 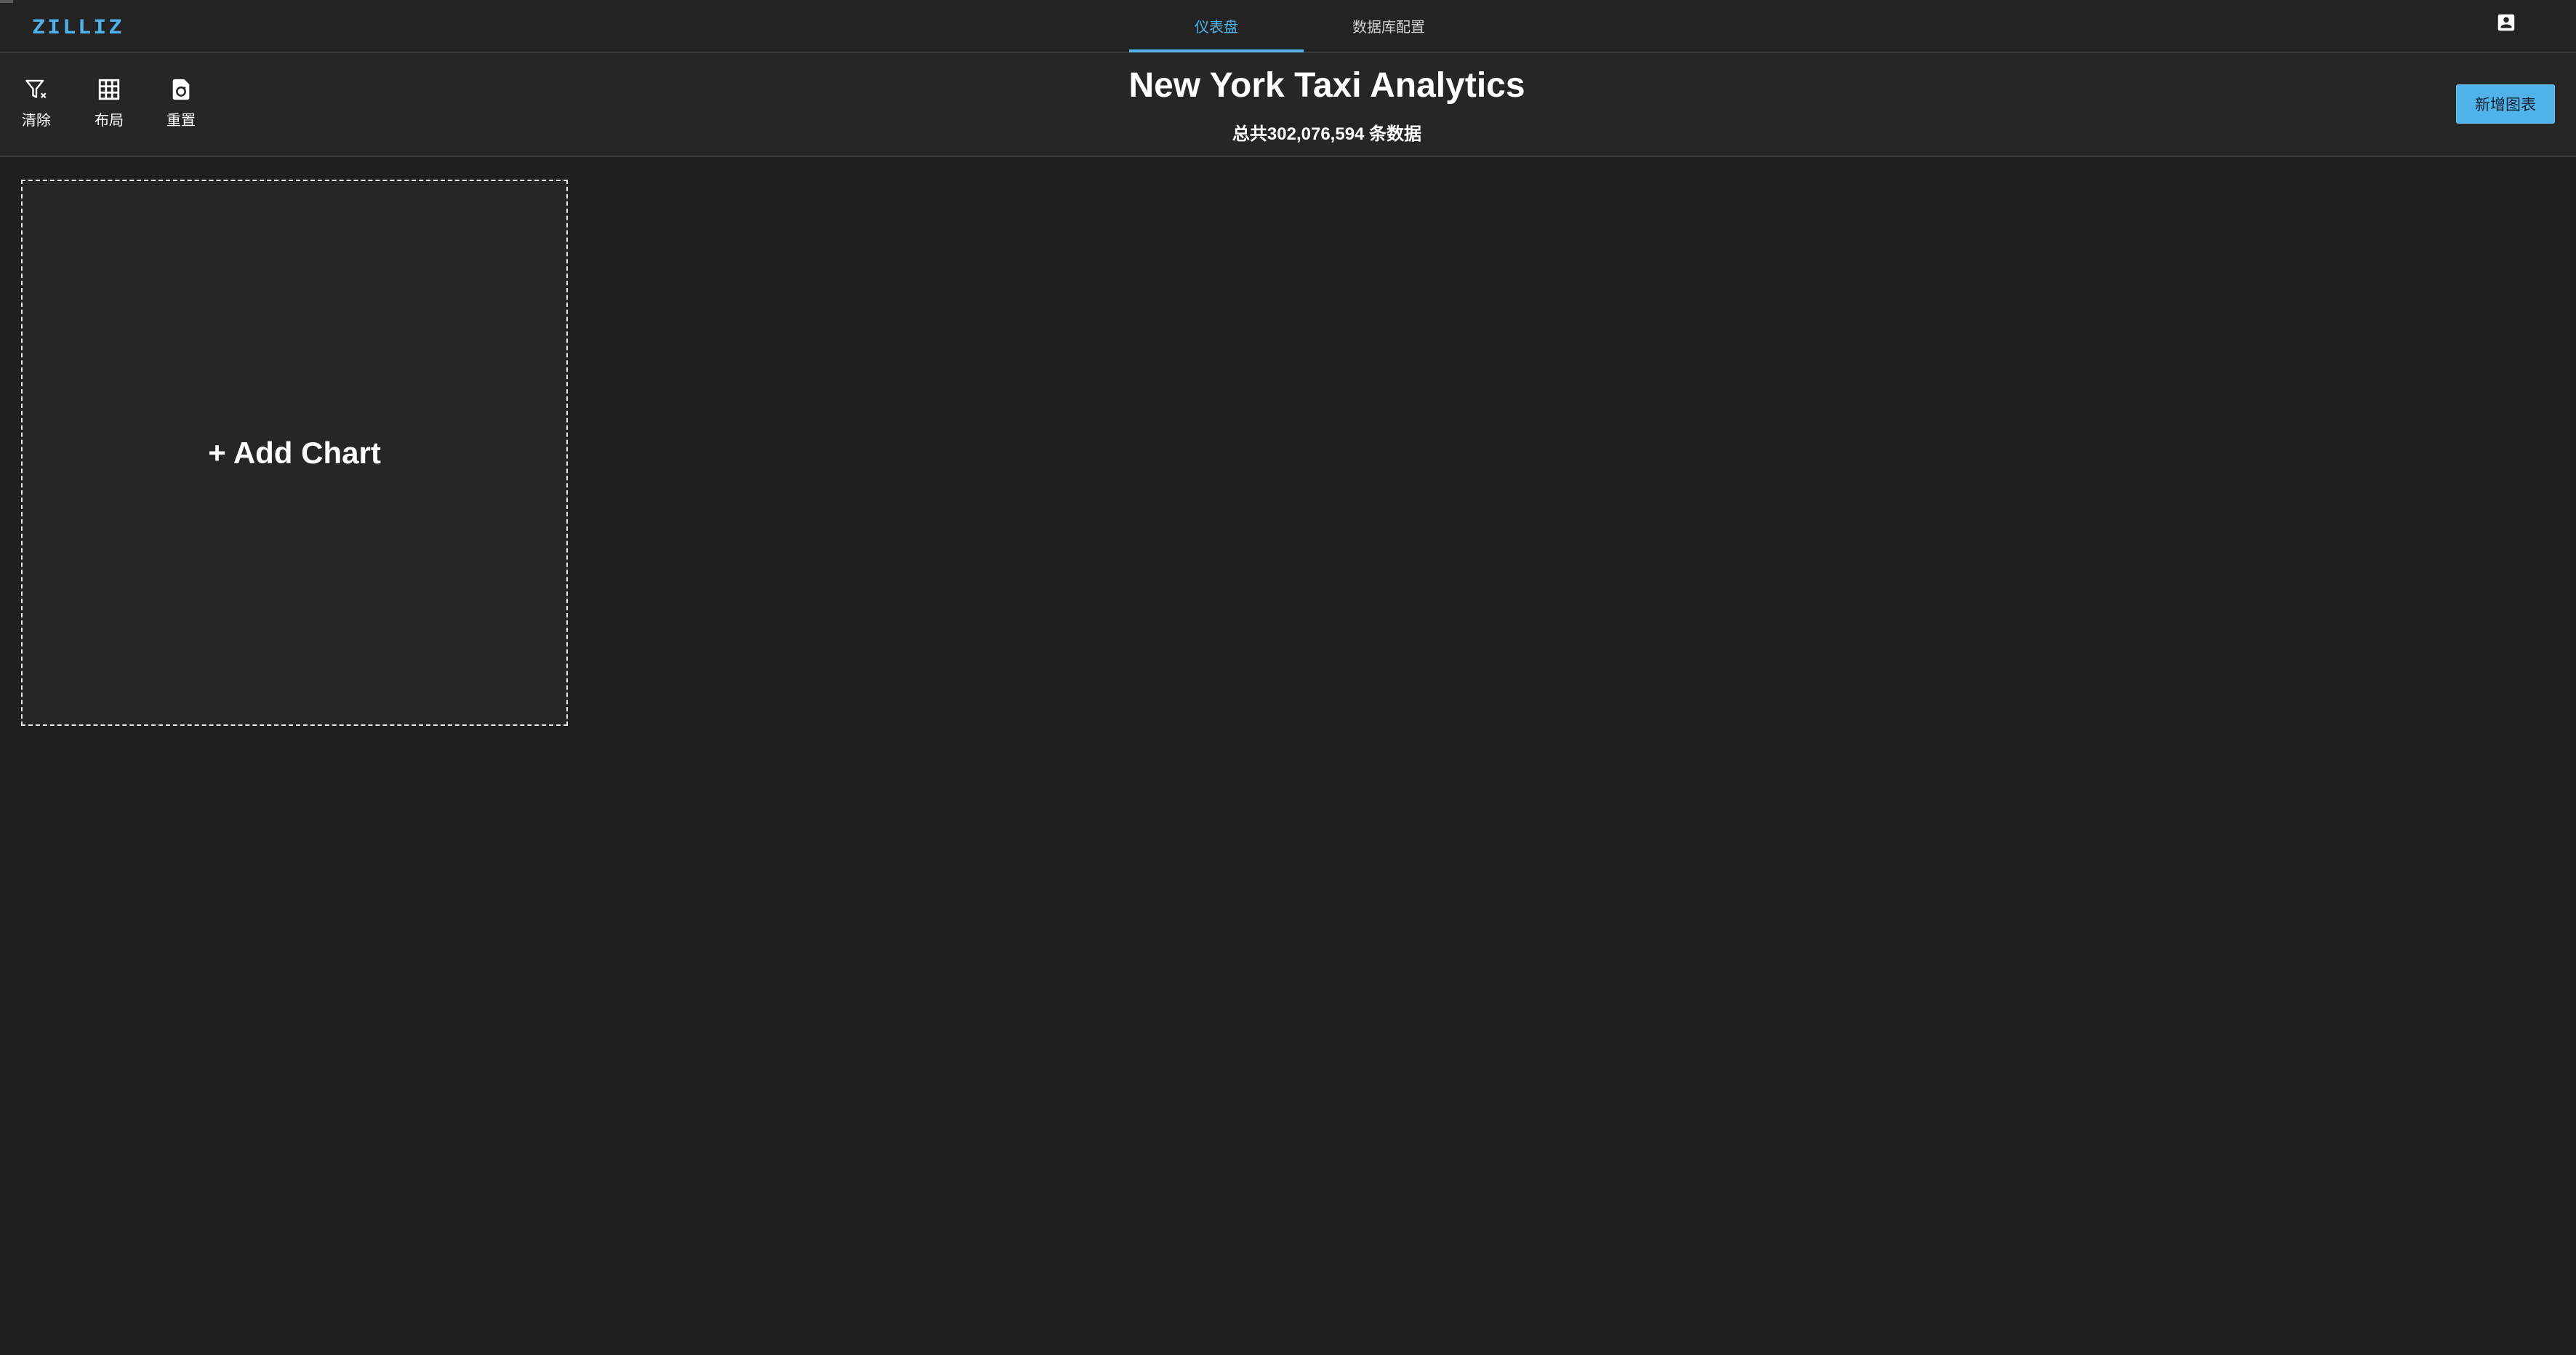 I want to click on reset-label: 重置, so click(x=181, y=121).